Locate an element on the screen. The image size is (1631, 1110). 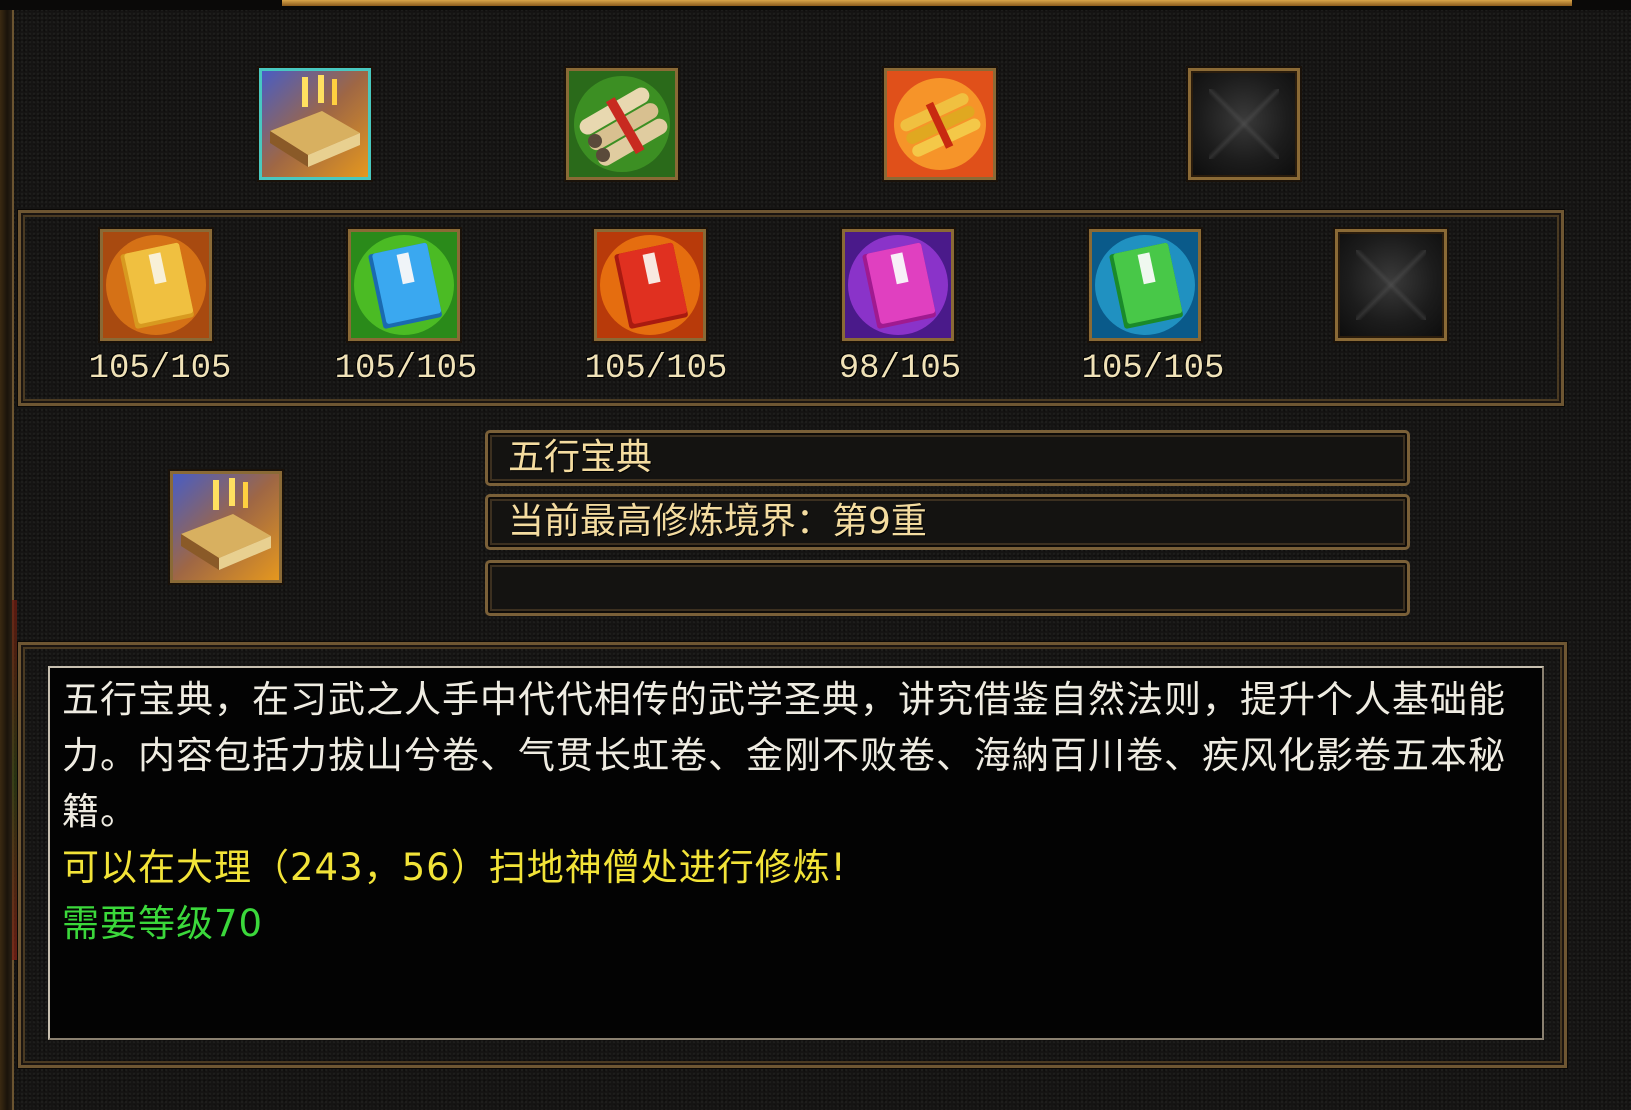
title-bar-accent is located at coordinates (927, 3).